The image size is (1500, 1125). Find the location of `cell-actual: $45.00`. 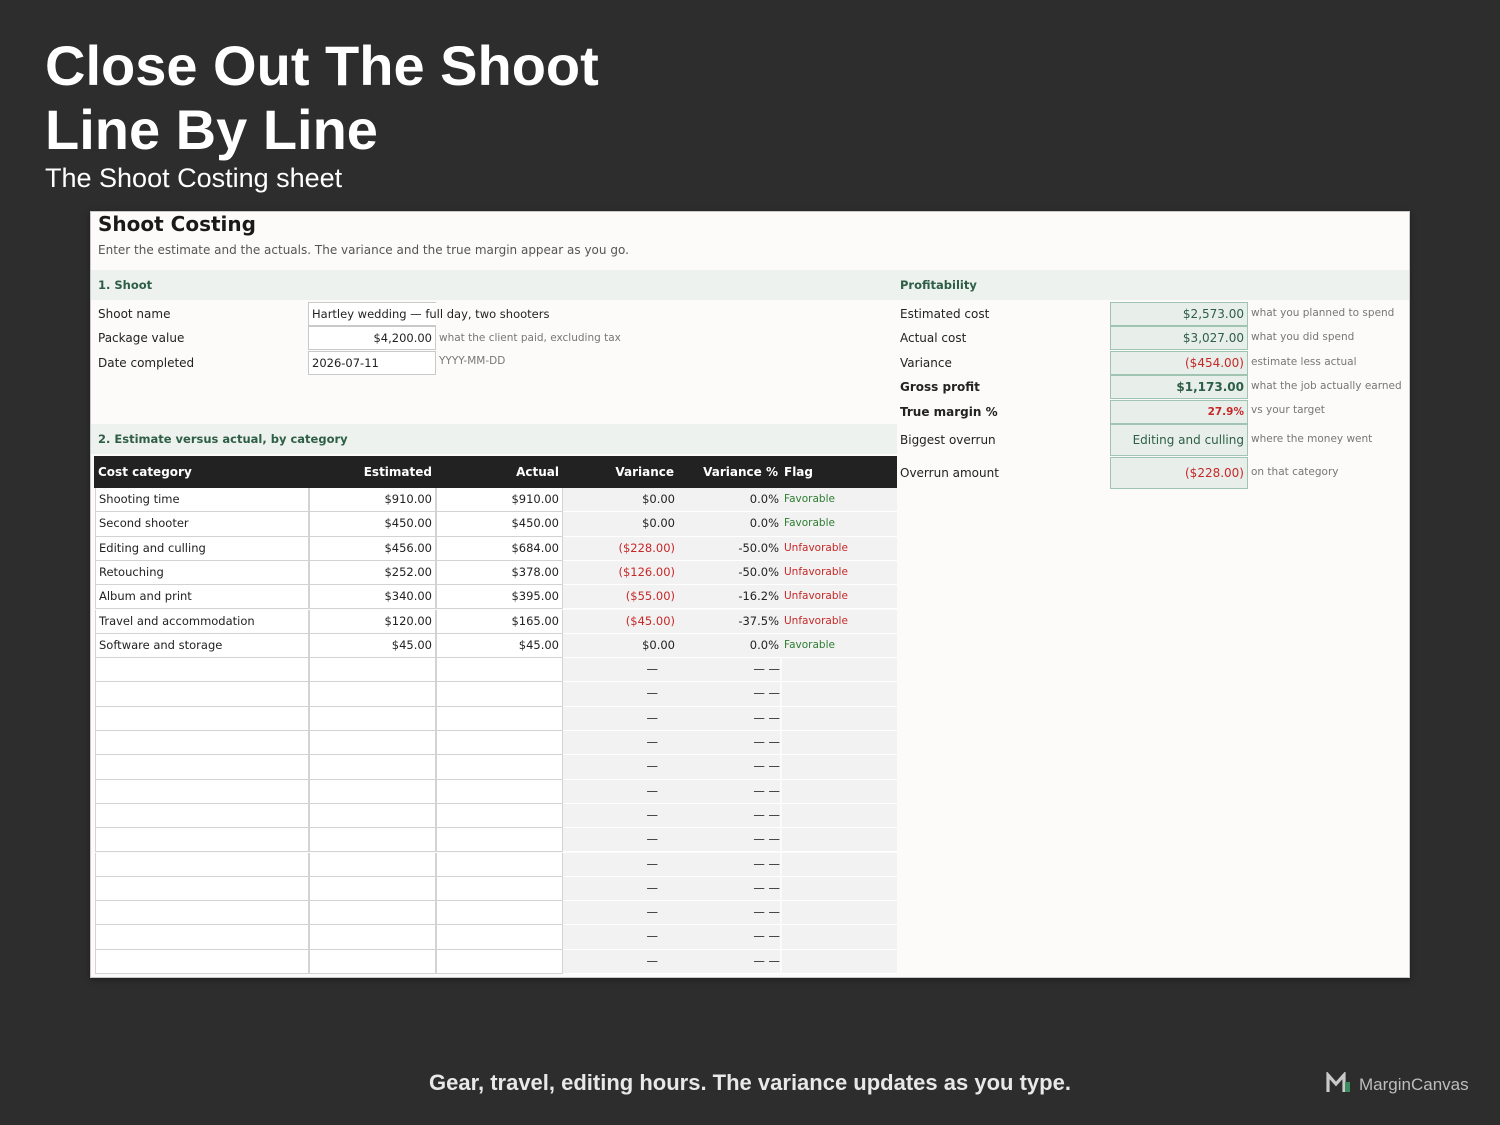

cell-actual: $45.00 is located at coordinates (499, 646).